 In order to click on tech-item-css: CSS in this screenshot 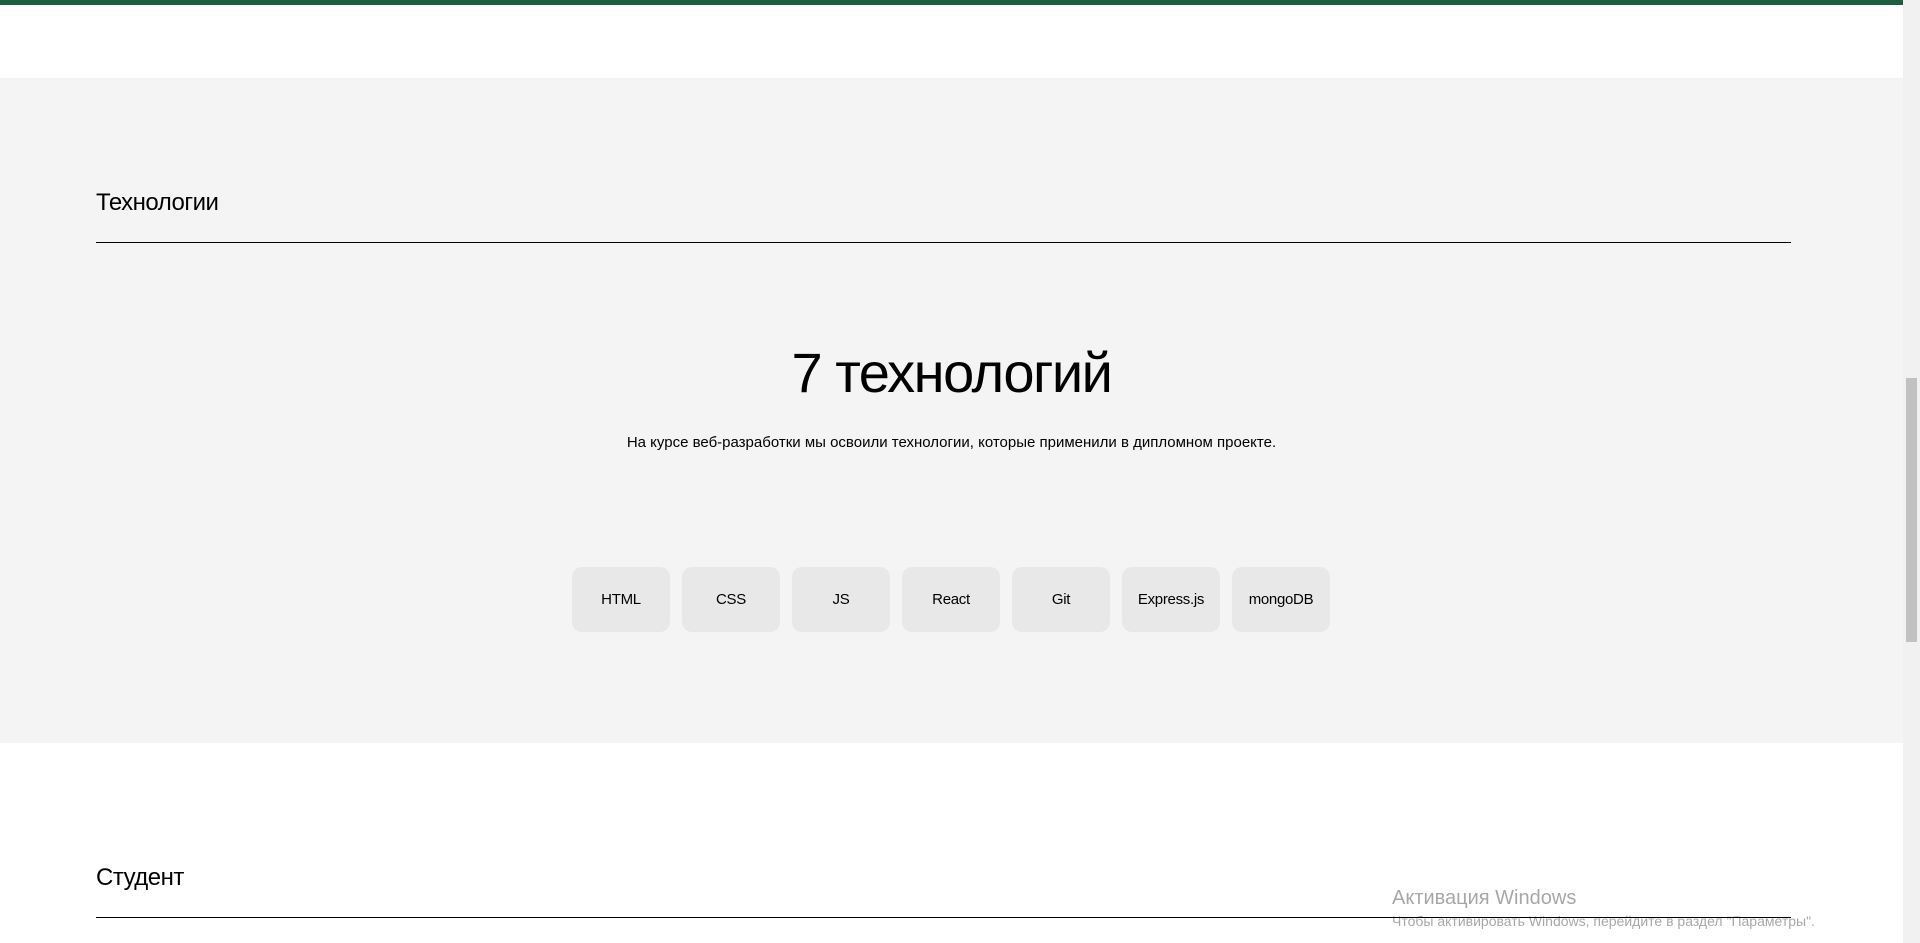, I will do `click(731, 599)`.